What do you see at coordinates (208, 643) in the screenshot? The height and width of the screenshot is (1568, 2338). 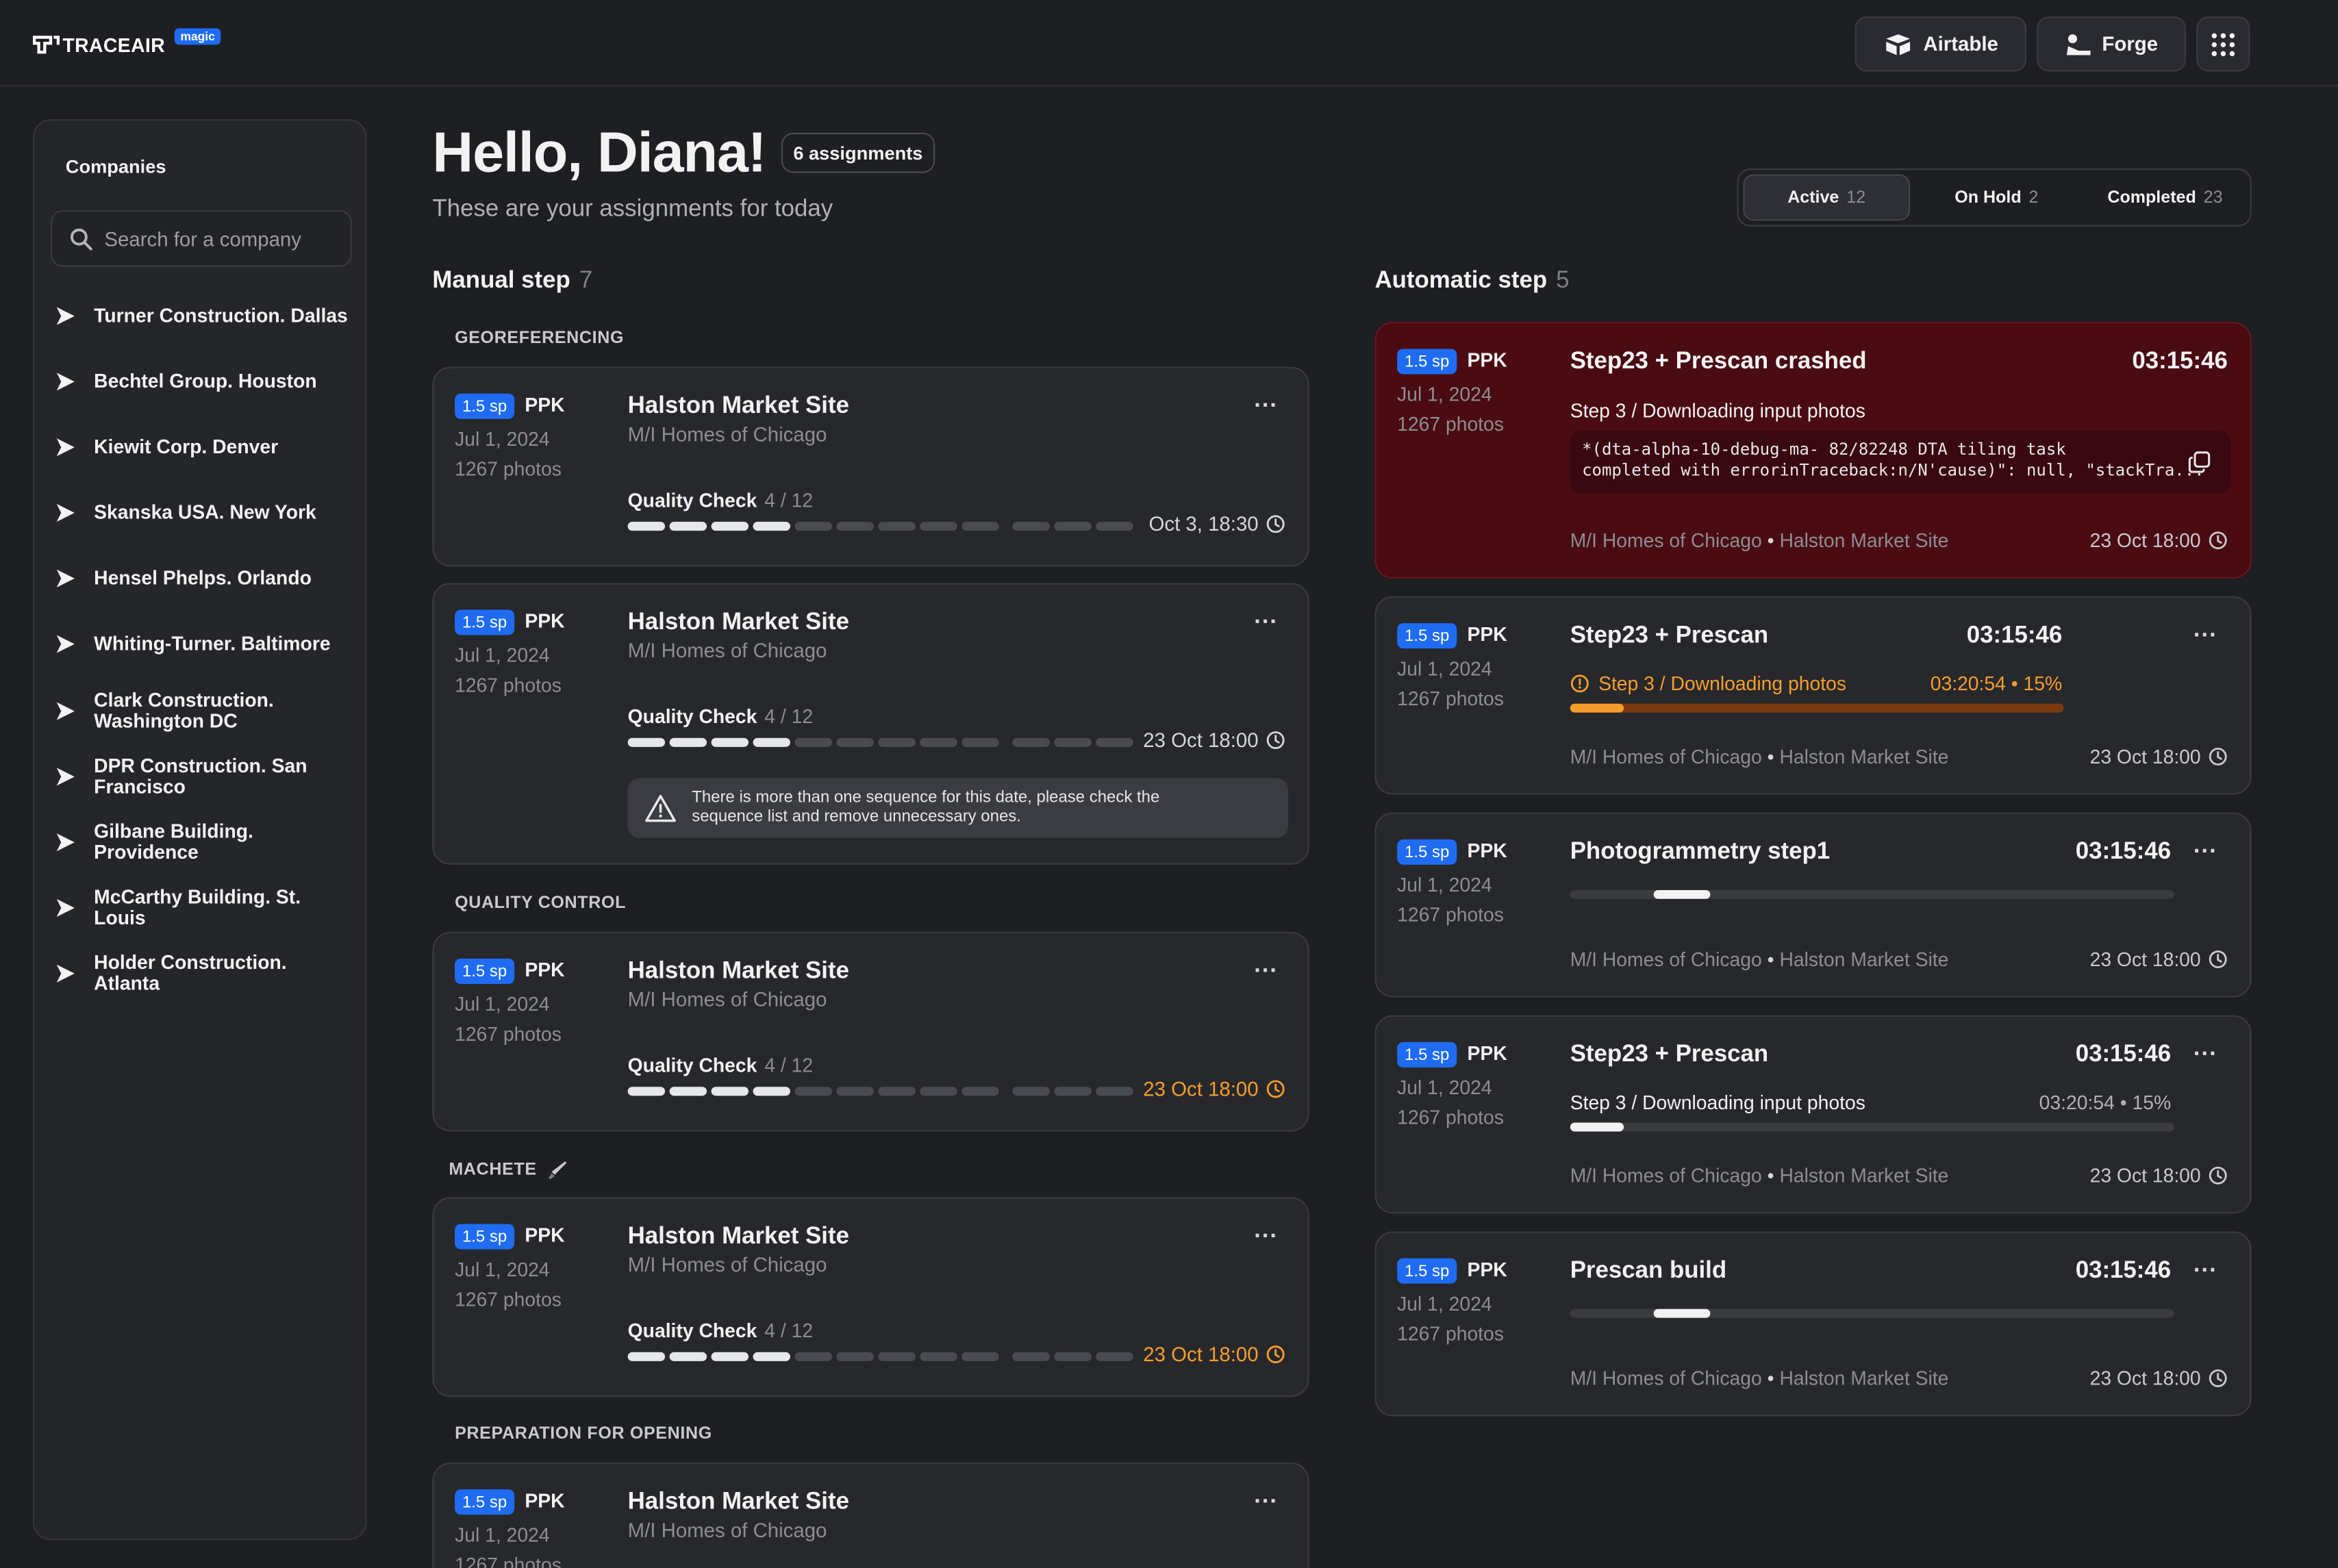 I see `sidebar-item-company: Whiting-Turner. Baltimore` at bounding box center [208, 643].